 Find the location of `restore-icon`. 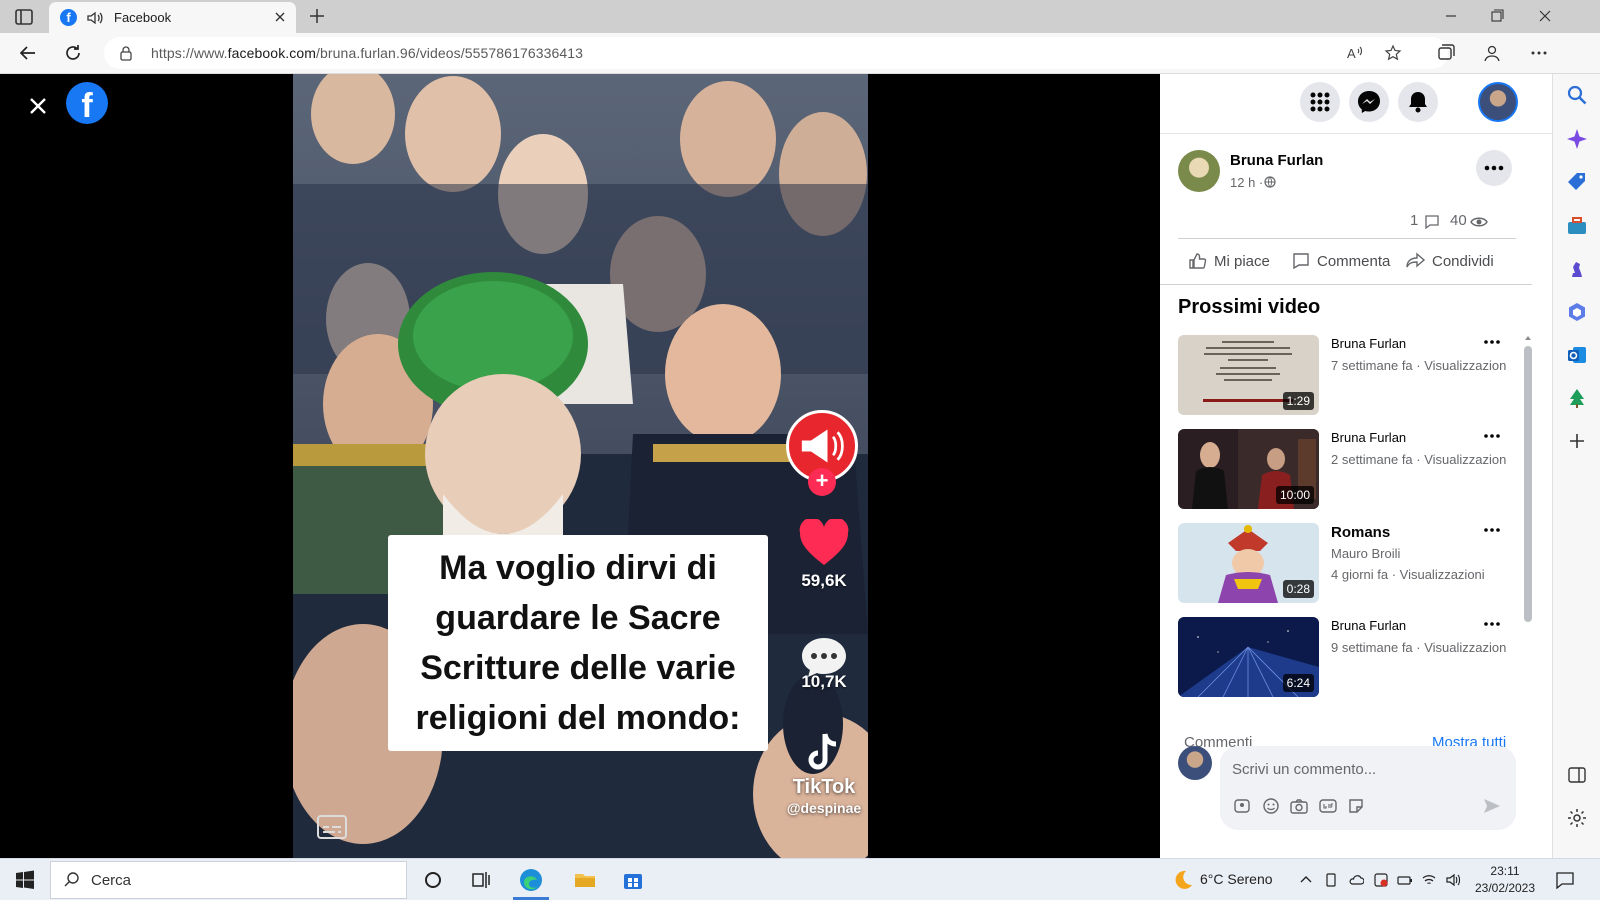

restore-icon is located at coordinates (1497, 16).